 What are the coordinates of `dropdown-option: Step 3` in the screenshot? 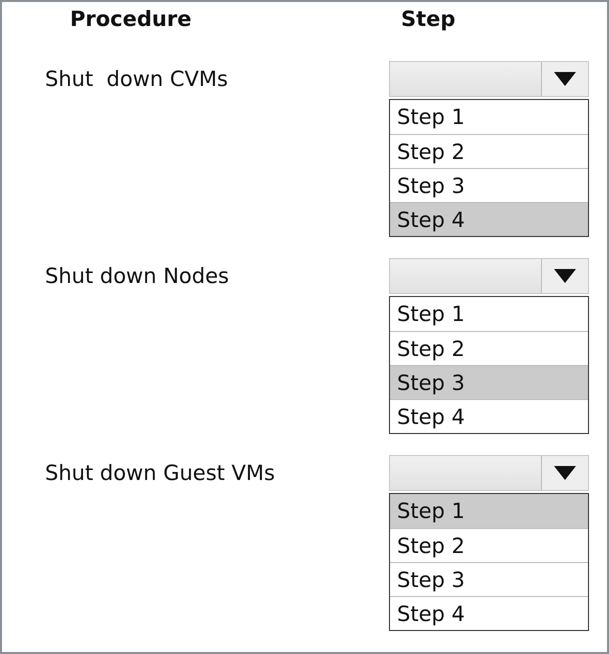 It's located at (489, 382).